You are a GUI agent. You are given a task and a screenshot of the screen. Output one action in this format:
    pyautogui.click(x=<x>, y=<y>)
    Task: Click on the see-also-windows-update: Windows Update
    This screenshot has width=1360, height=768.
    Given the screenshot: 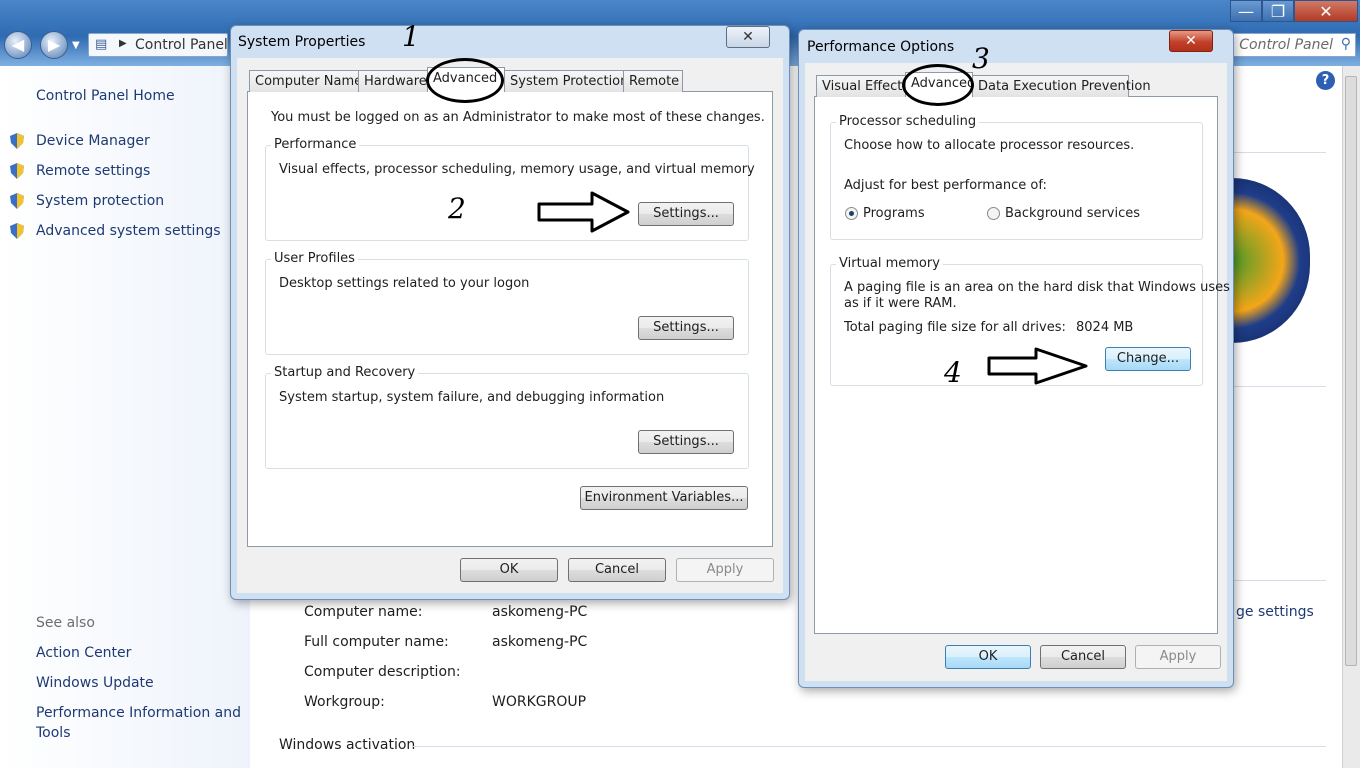 What is the action you would take?
    pyautogui.click(x=95, y=683)
    